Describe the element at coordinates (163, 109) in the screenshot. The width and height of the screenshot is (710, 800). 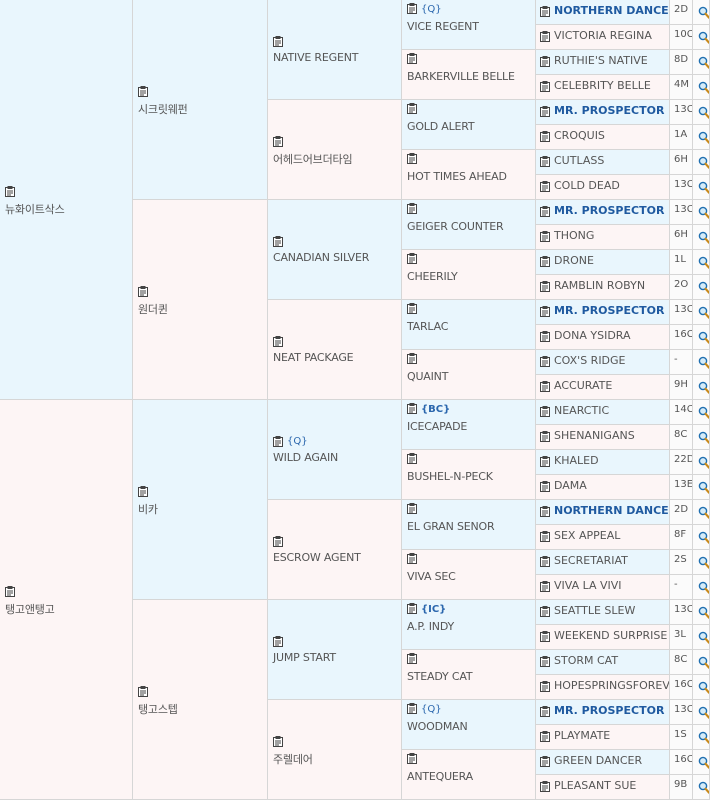
I see `horse-name: 시크릿웨펀` at that location.